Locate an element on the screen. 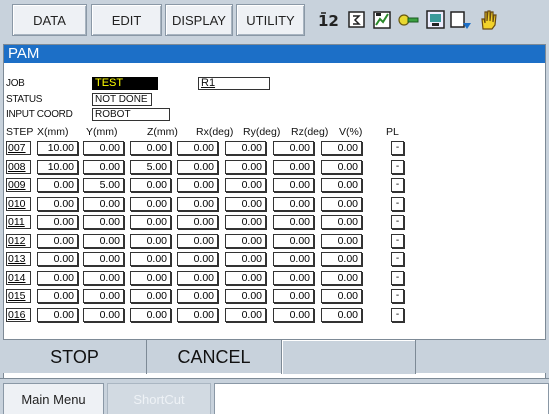 This screenshot has height=414, width=549. camera-screen-icon is located at coordinates (436, 20).